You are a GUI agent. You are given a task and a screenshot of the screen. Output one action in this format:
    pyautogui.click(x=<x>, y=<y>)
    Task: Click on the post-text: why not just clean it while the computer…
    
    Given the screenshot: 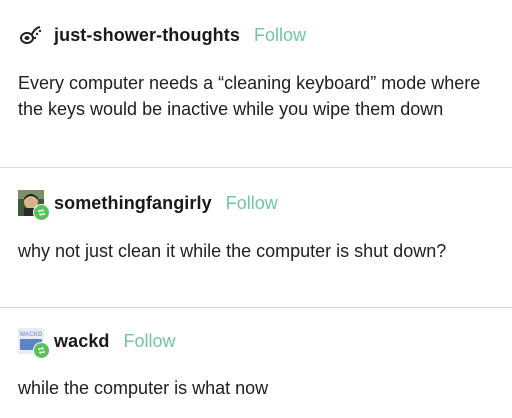 What is the action you would take?
    pyautogui.click(x=232, y=251)
    